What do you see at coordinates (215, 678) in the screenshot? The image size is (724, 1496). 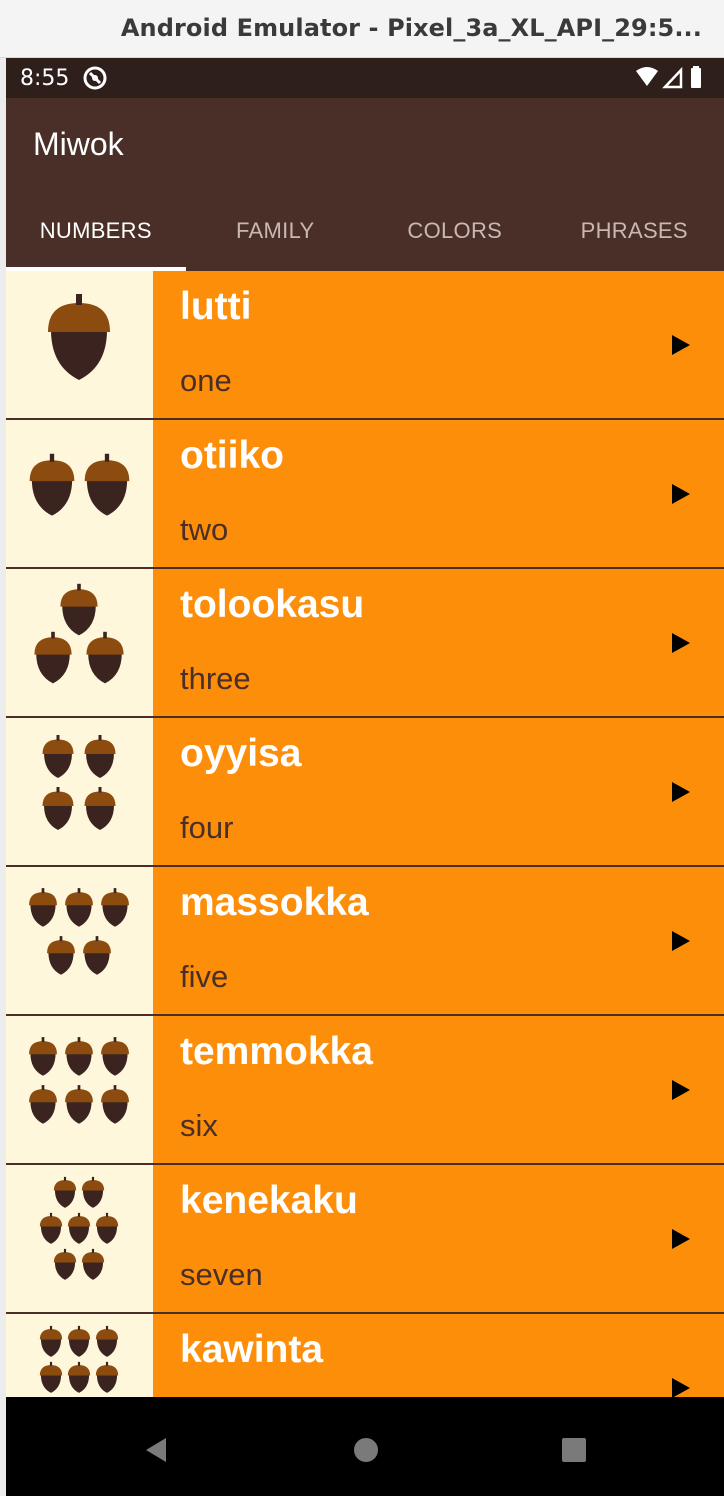 I see `english-translation: three` at bounding box center [215, 678].